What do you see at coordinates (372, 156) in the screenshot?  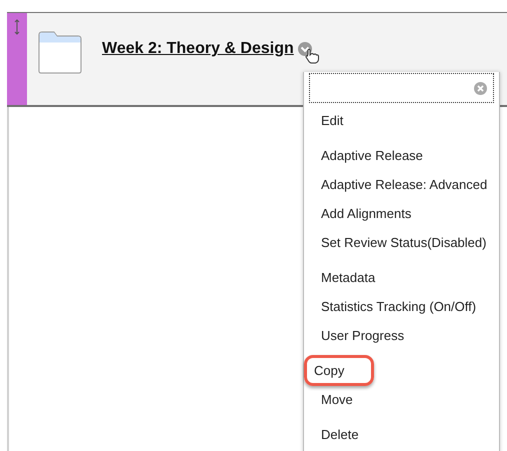 I see `menu-item: Adaptive Release` at bounding box center [372, 156].